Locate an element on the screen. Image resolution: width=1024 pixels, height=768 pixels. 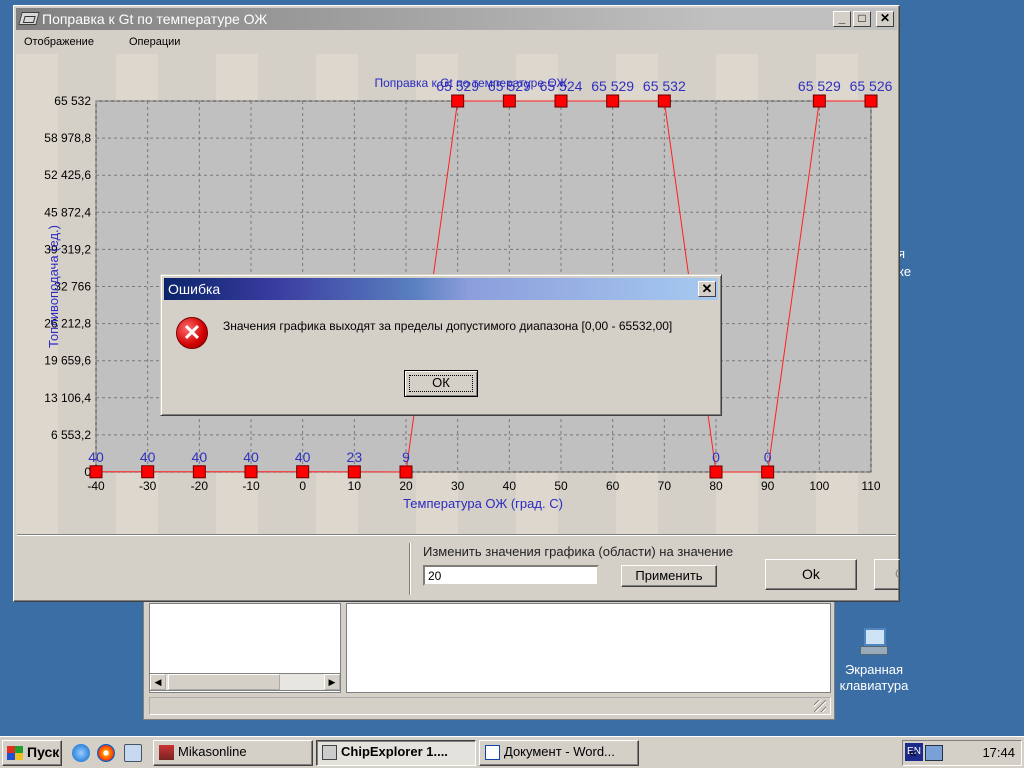
task-mikasonline: Mikasonline is located at coordinates (233, 753).